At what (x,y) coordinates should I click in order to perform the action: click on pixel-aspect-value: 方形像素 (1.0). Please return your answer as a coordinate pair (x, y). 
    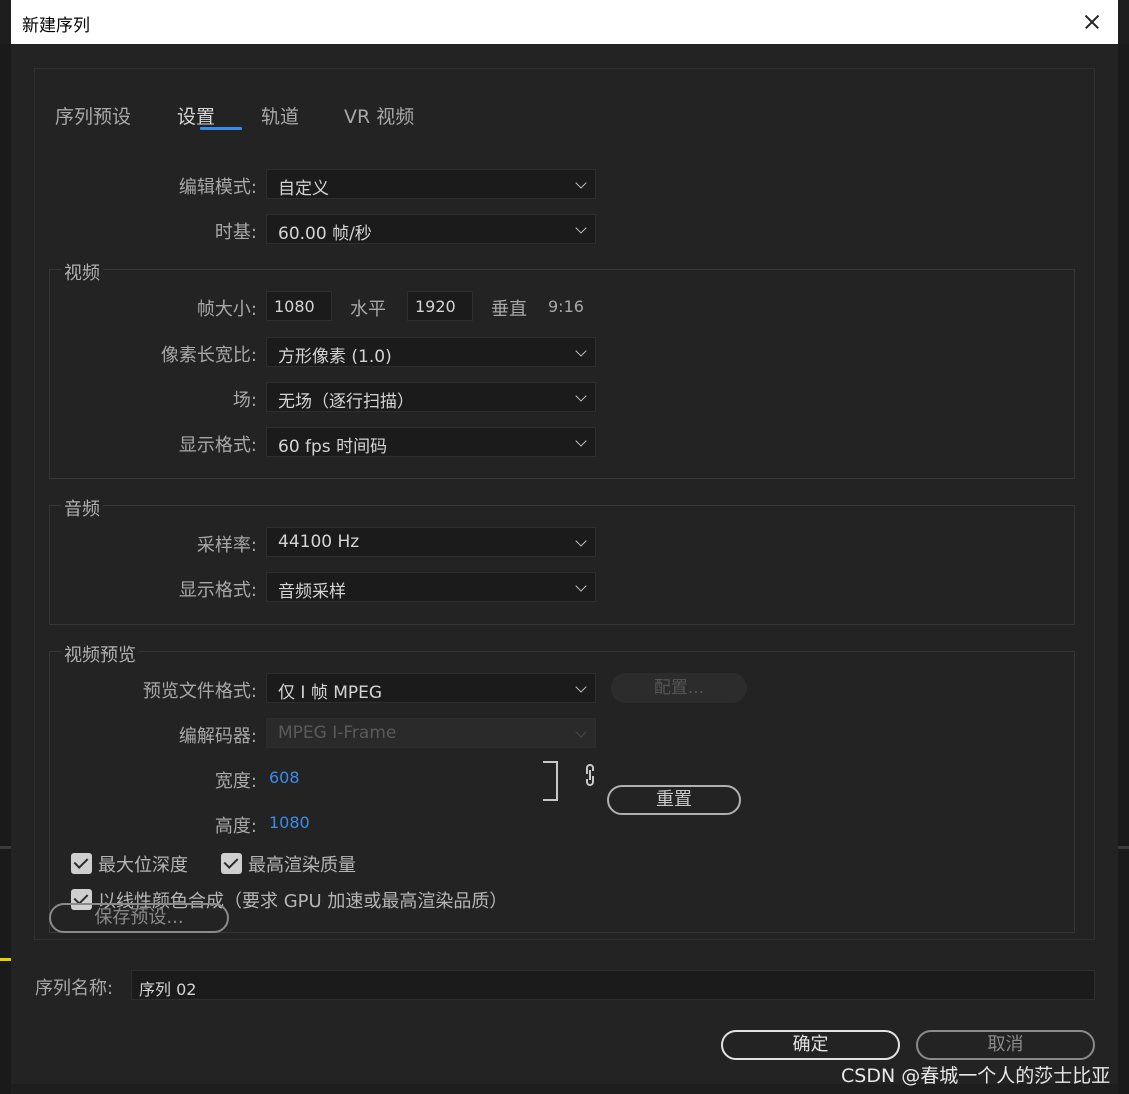
    Looking at the image, I should click on (335, 357).